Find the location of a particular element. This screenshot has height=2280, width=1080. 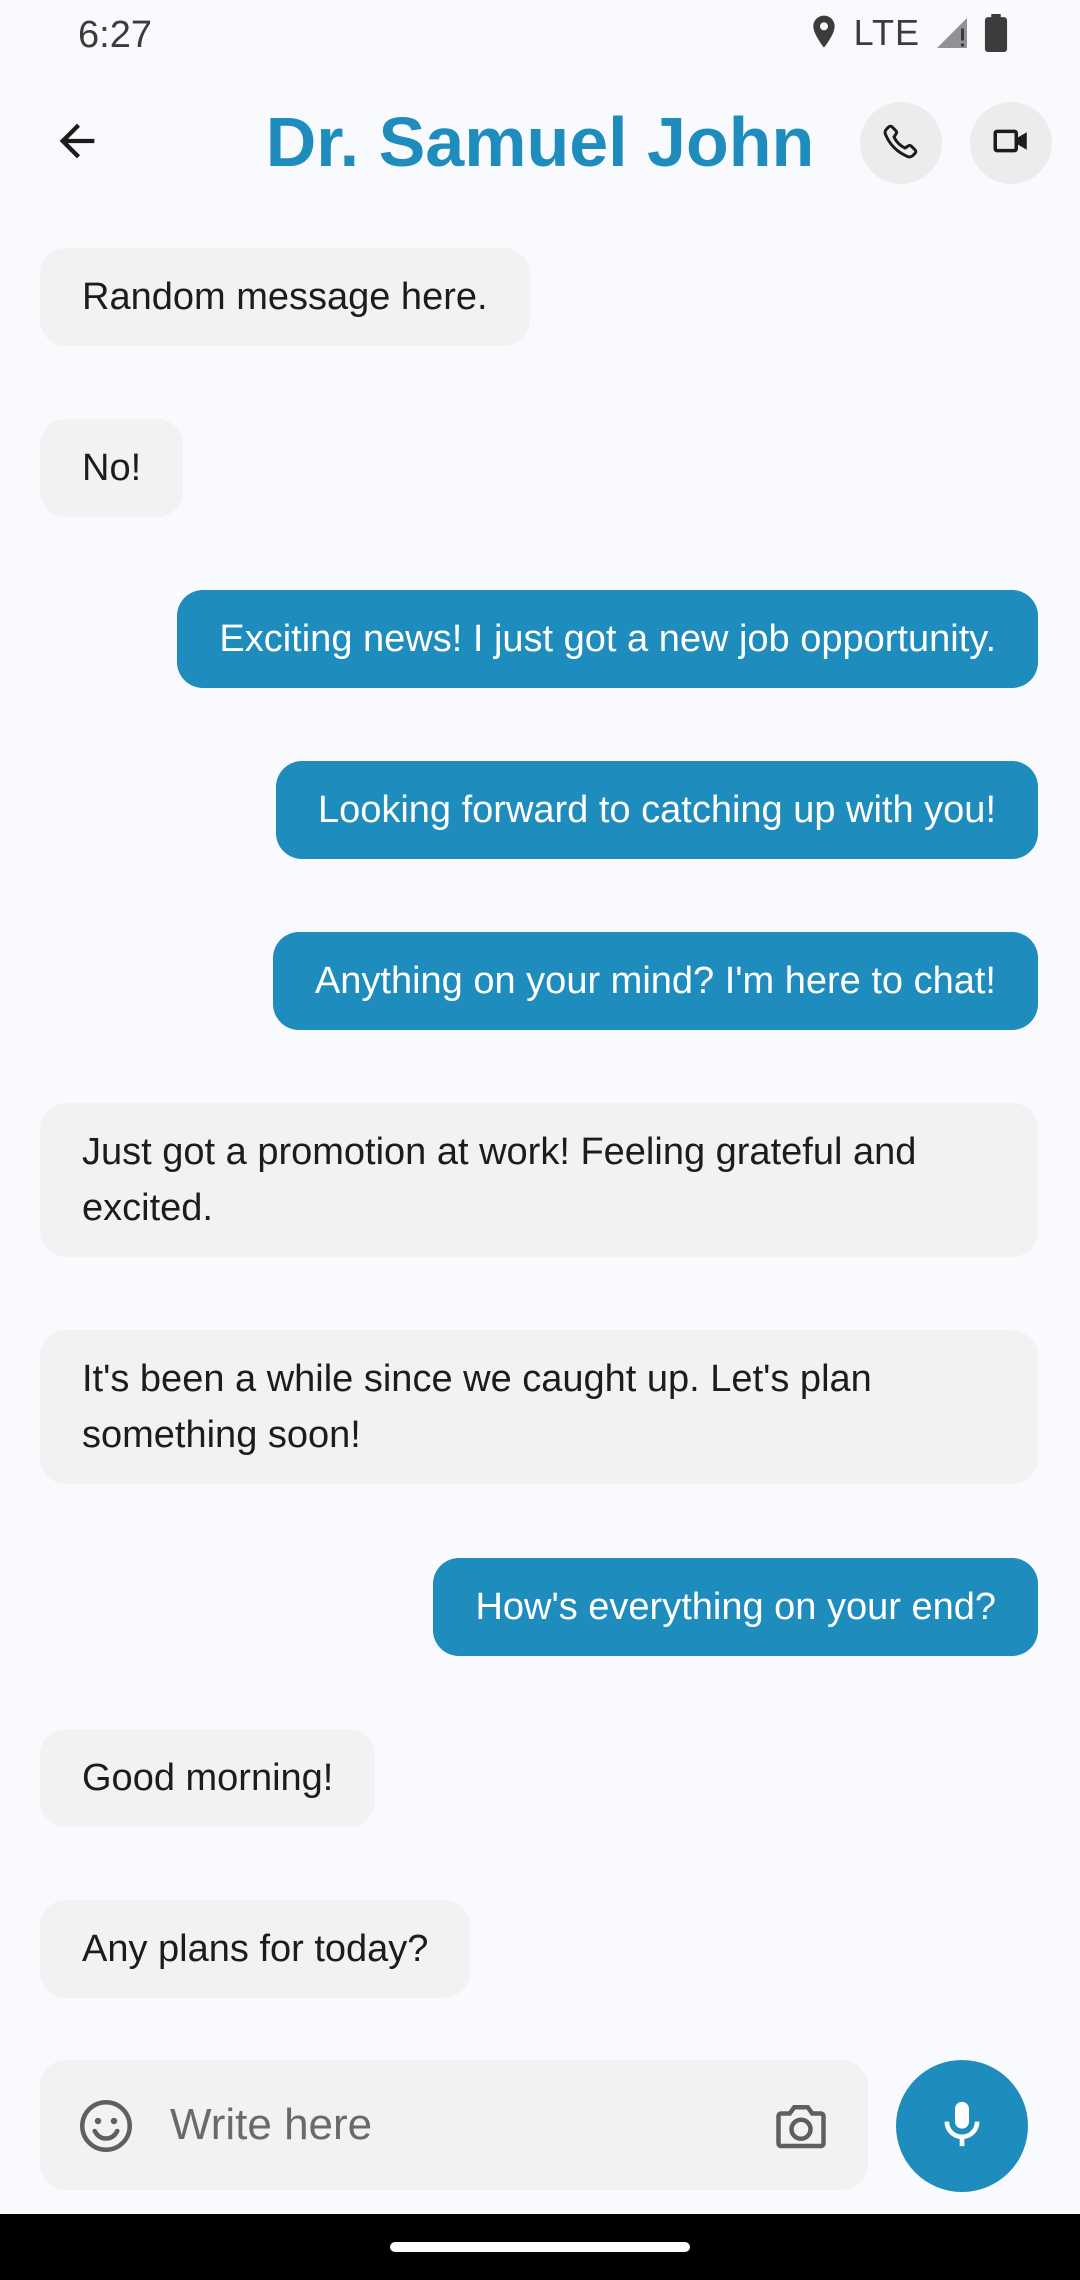

call-button is located at coordinates (901, 143).